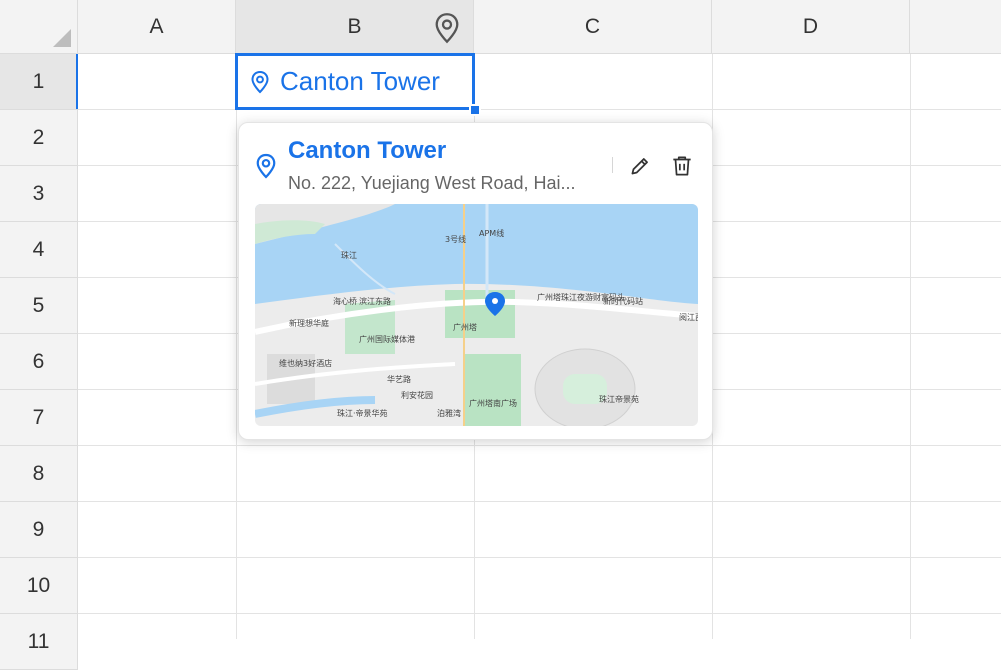 This screenshot has width=1001, height=670. What do you see at coordinates (955, 27) in the screenshot?
I see `column-header-e` at bounding box center [955, 27].